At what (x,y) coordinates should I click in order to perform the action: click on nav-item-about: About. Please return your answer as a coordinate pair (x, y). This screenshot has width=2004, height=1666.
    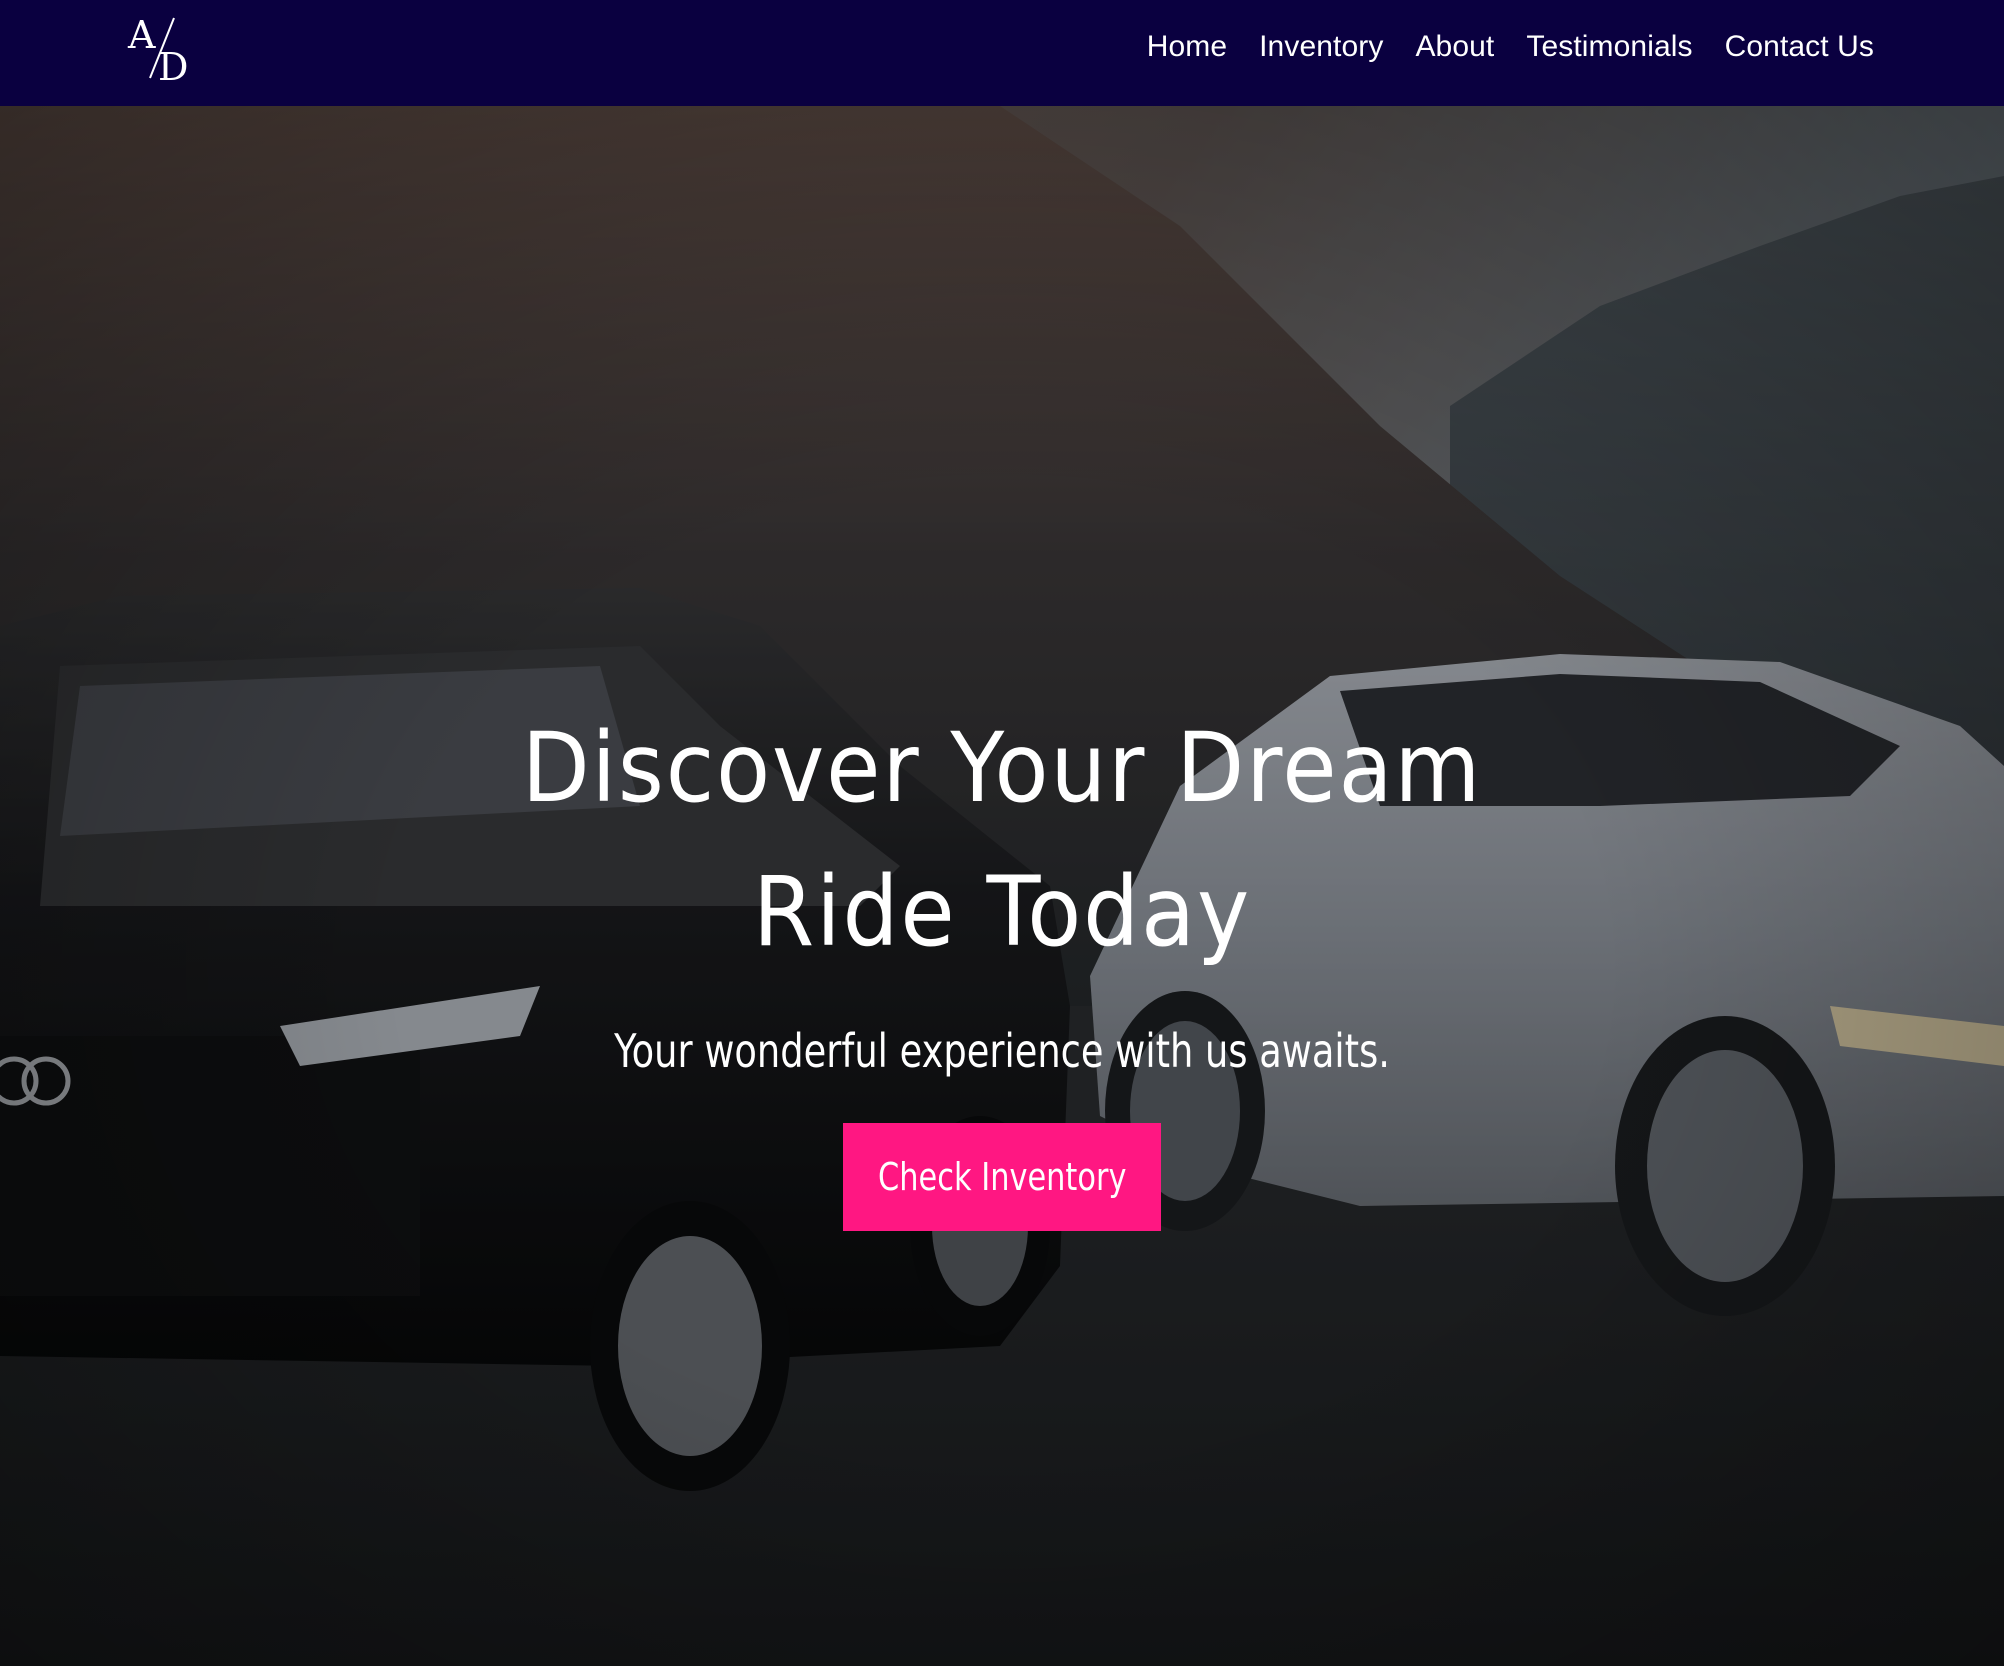
    Looking at the image, I should click on (1454, 47).